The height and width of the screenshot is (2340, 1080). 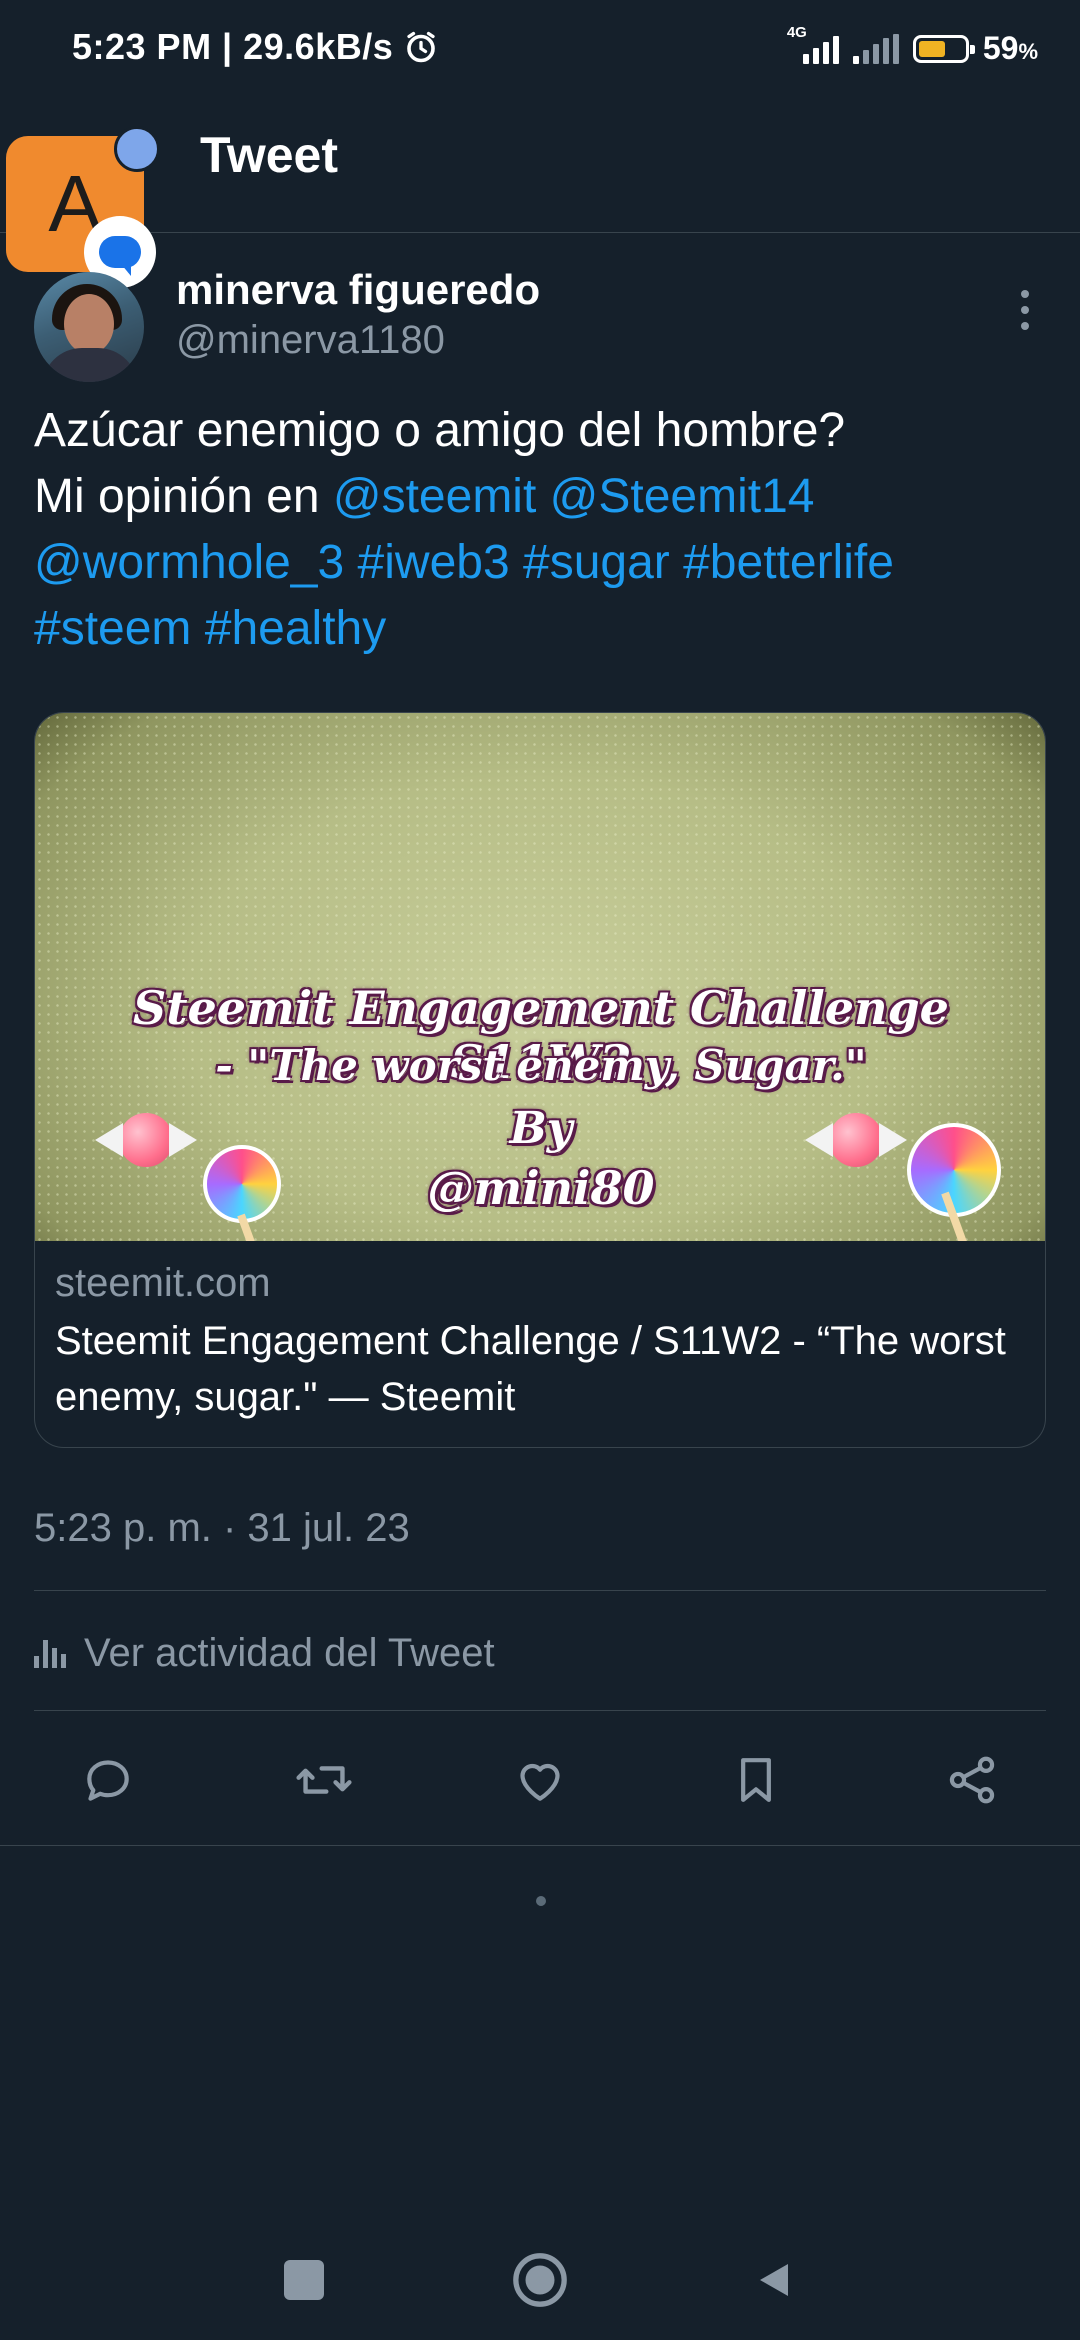 I want to click on back-triangle-icon, so click(x=774, y=2280).